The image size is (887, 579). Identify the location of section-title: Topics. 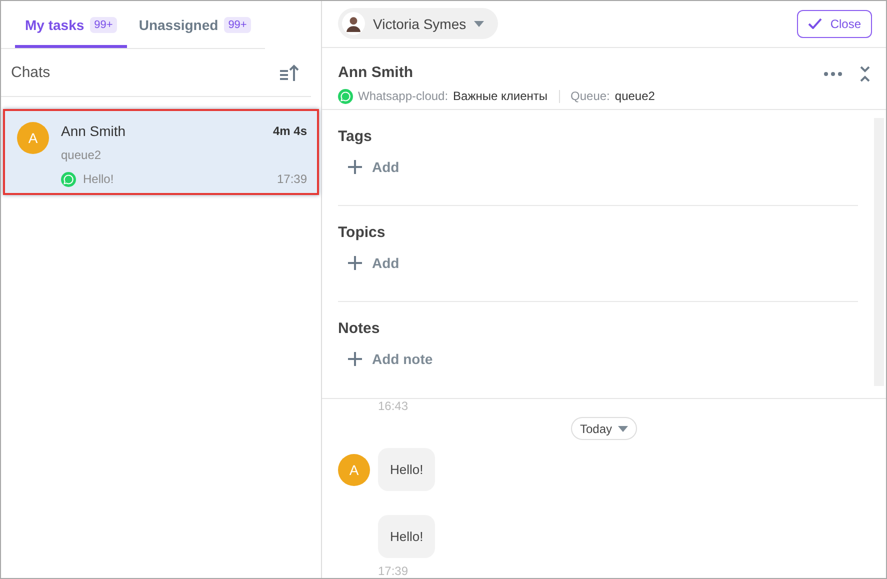
(362, 232).